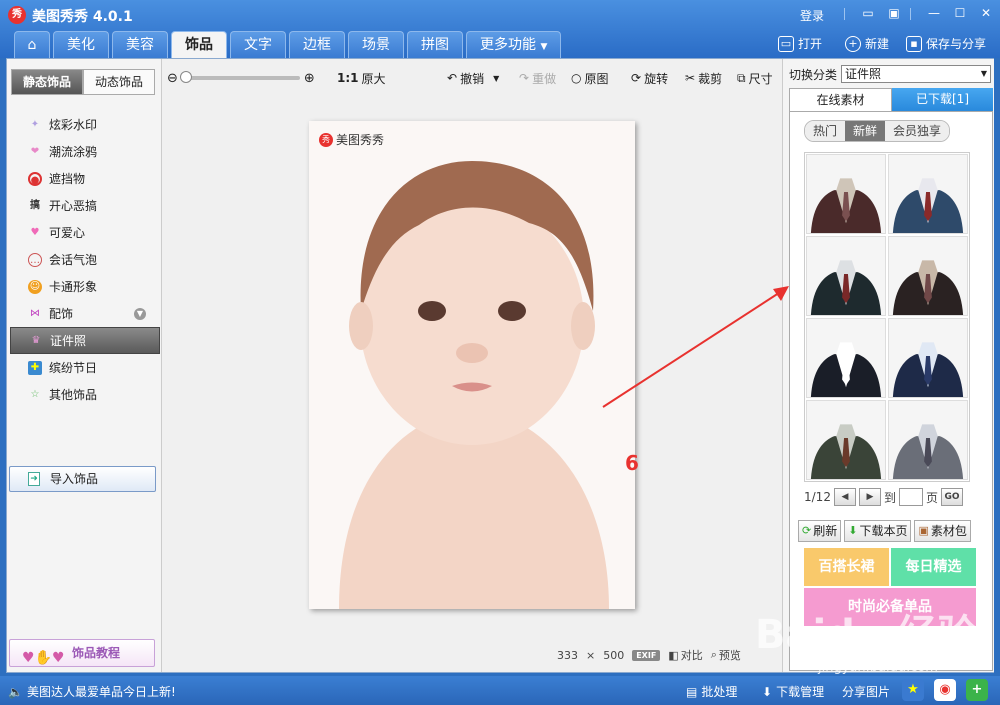 The height and width of the screenshot is (705, 1000). What do you see at coordinates (793, 691) in the screenshot?
I see `download-manager-button: ⬇ 下载管理` at bounding box center [793, 691].